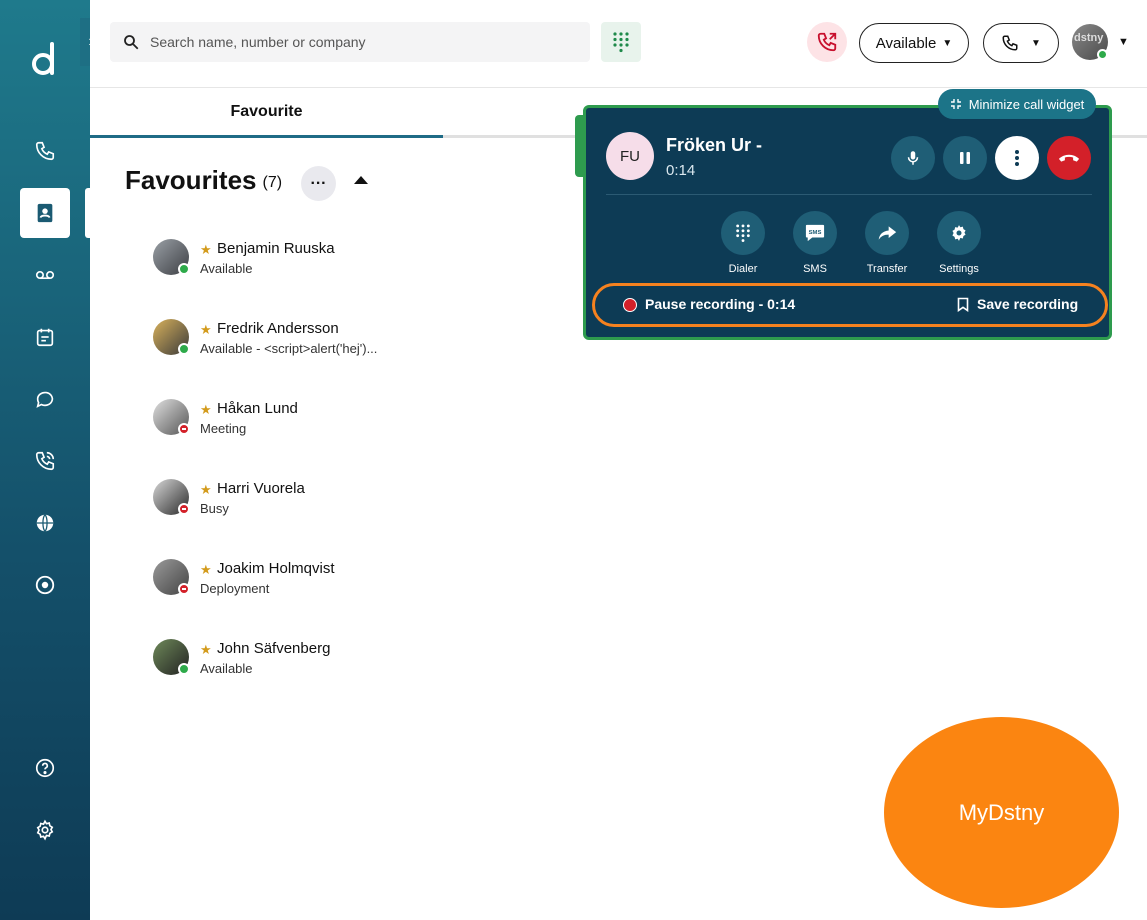 Image resolution: width=1147 pixels, height=920 pixels. I want to click on page-title: Favourites, so click(191, 180).